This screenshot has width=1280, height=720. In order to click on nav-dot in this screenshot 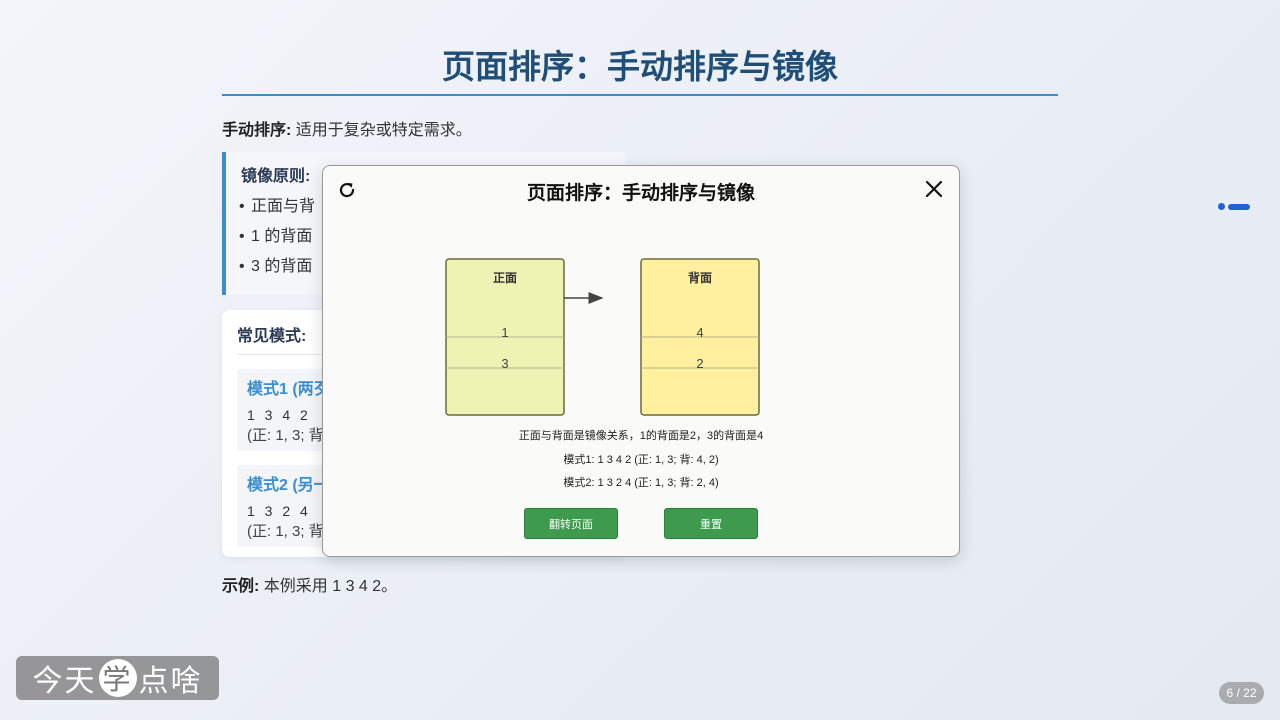, I will do `click(1221, 206)`.